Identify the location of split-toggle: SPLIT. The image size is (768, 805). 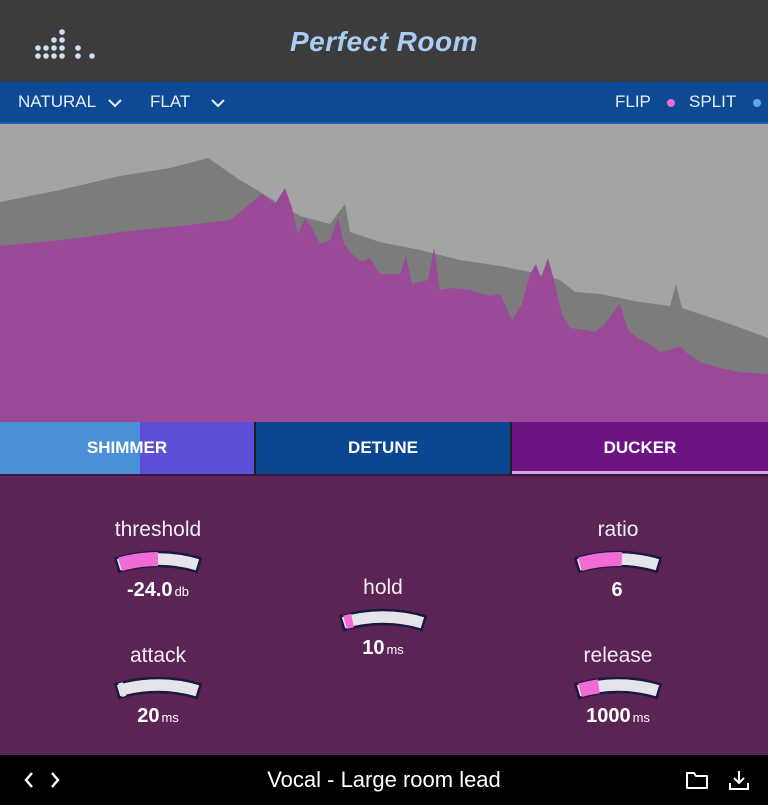
(725, 102).